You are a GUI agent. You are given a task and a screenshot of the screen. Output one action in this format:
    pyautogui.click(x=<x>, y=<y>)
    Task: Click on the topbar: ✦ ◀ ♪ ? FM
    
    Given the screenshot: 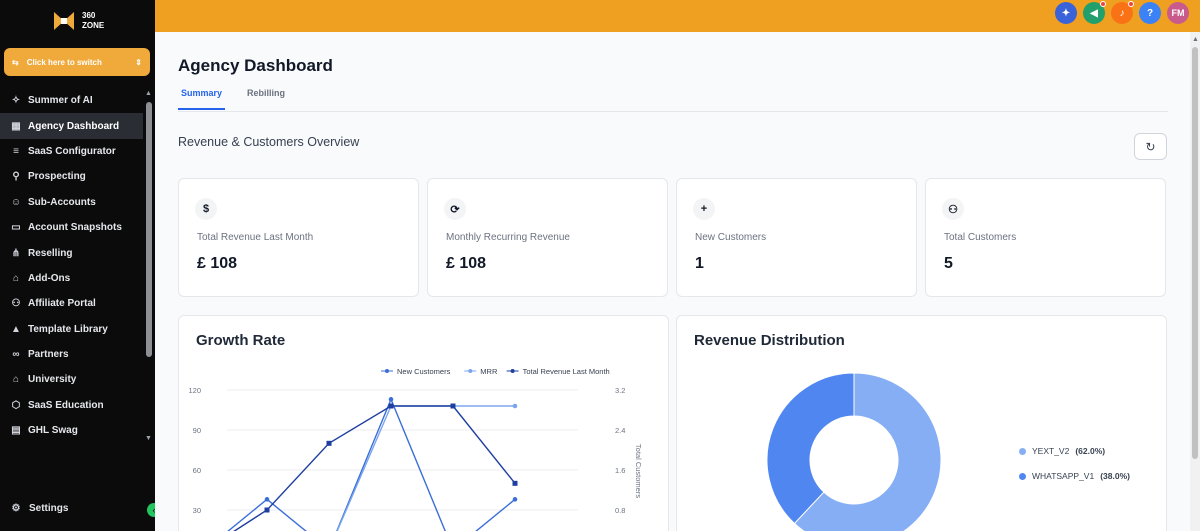 What is the action you would take?
    pyautogui.click(x=677, y=16)
    